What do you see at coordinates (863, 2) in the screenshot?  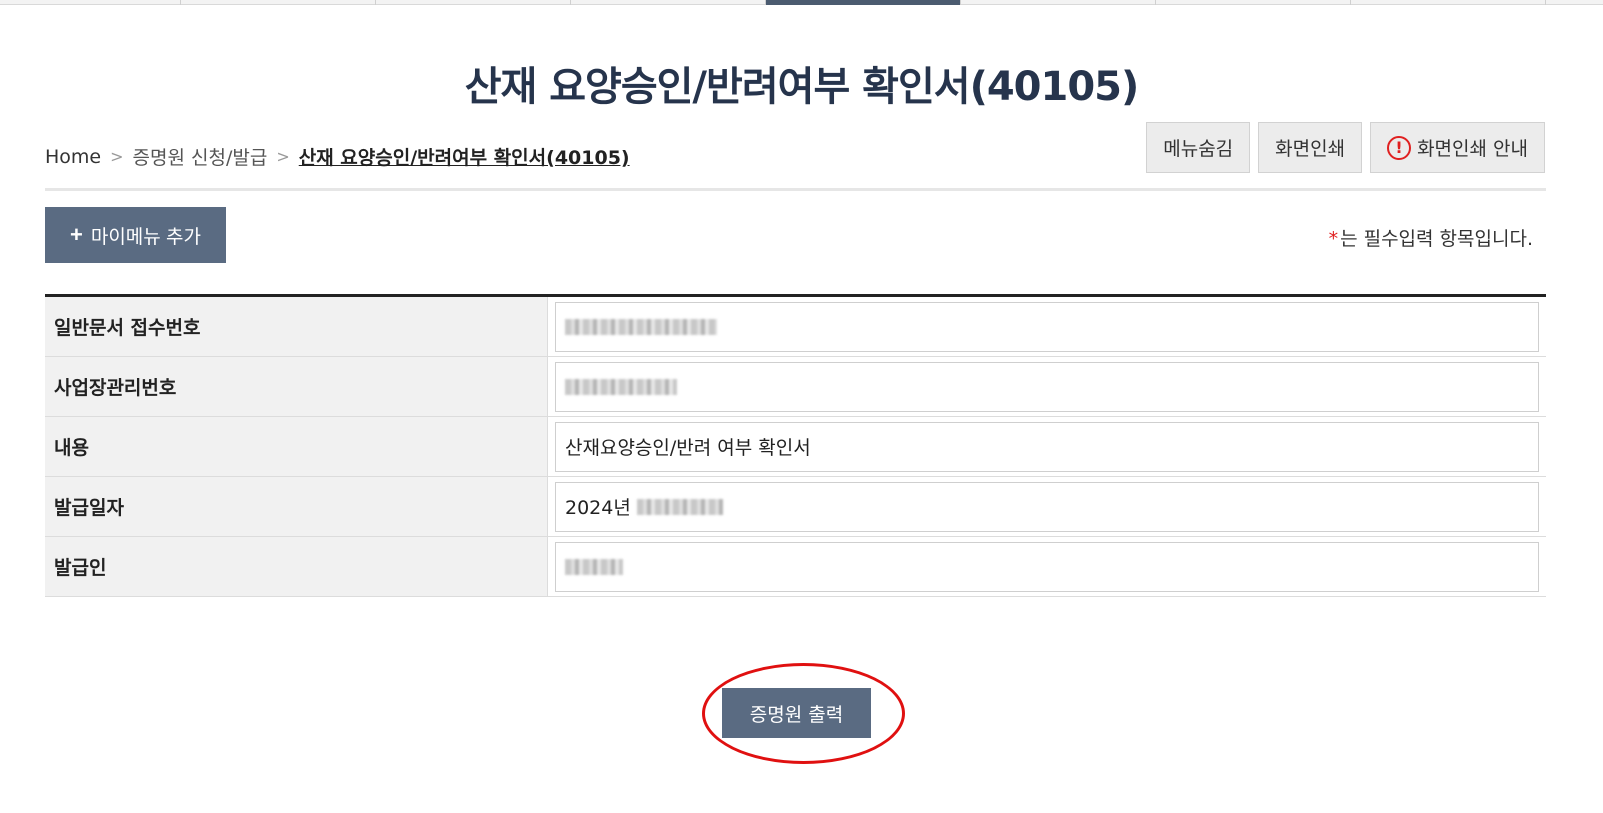 I see `top-tab-active` at bounding box center [863, 2].